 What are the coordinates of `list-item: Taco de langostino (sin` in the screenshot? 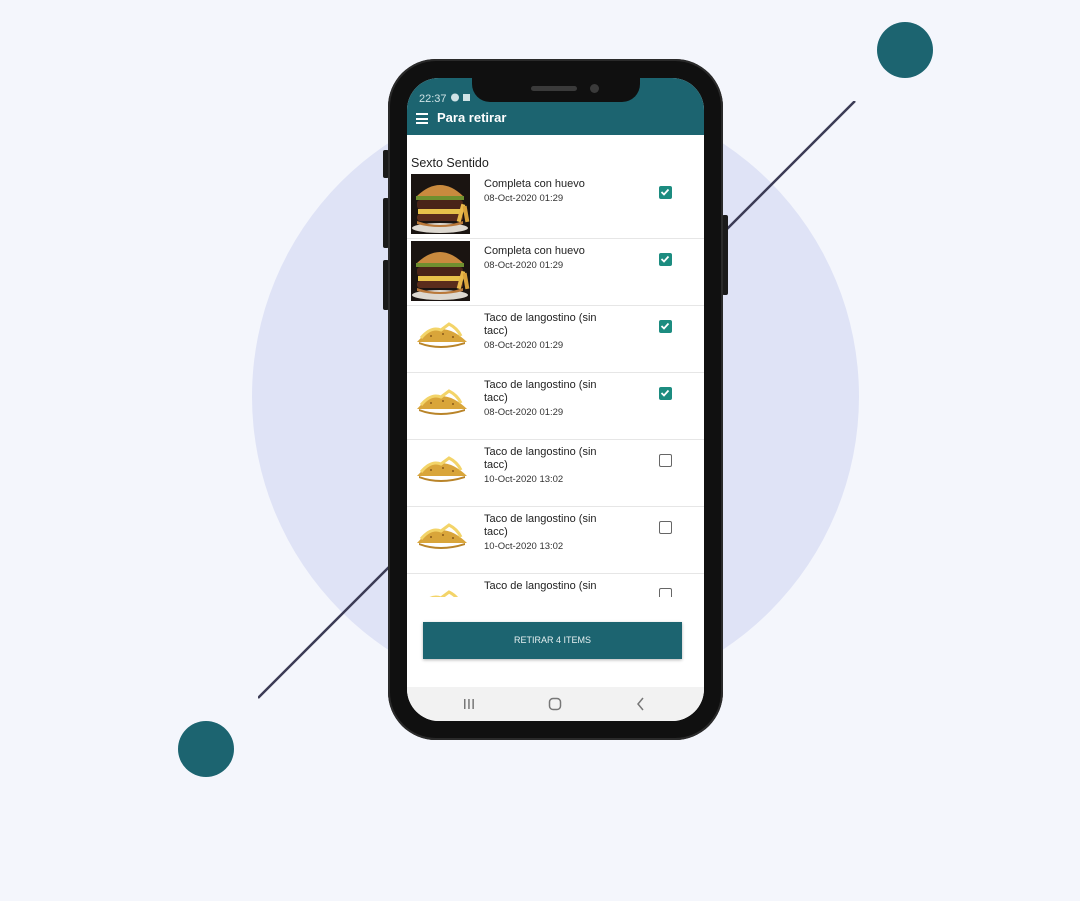 It's located at (555, 585).